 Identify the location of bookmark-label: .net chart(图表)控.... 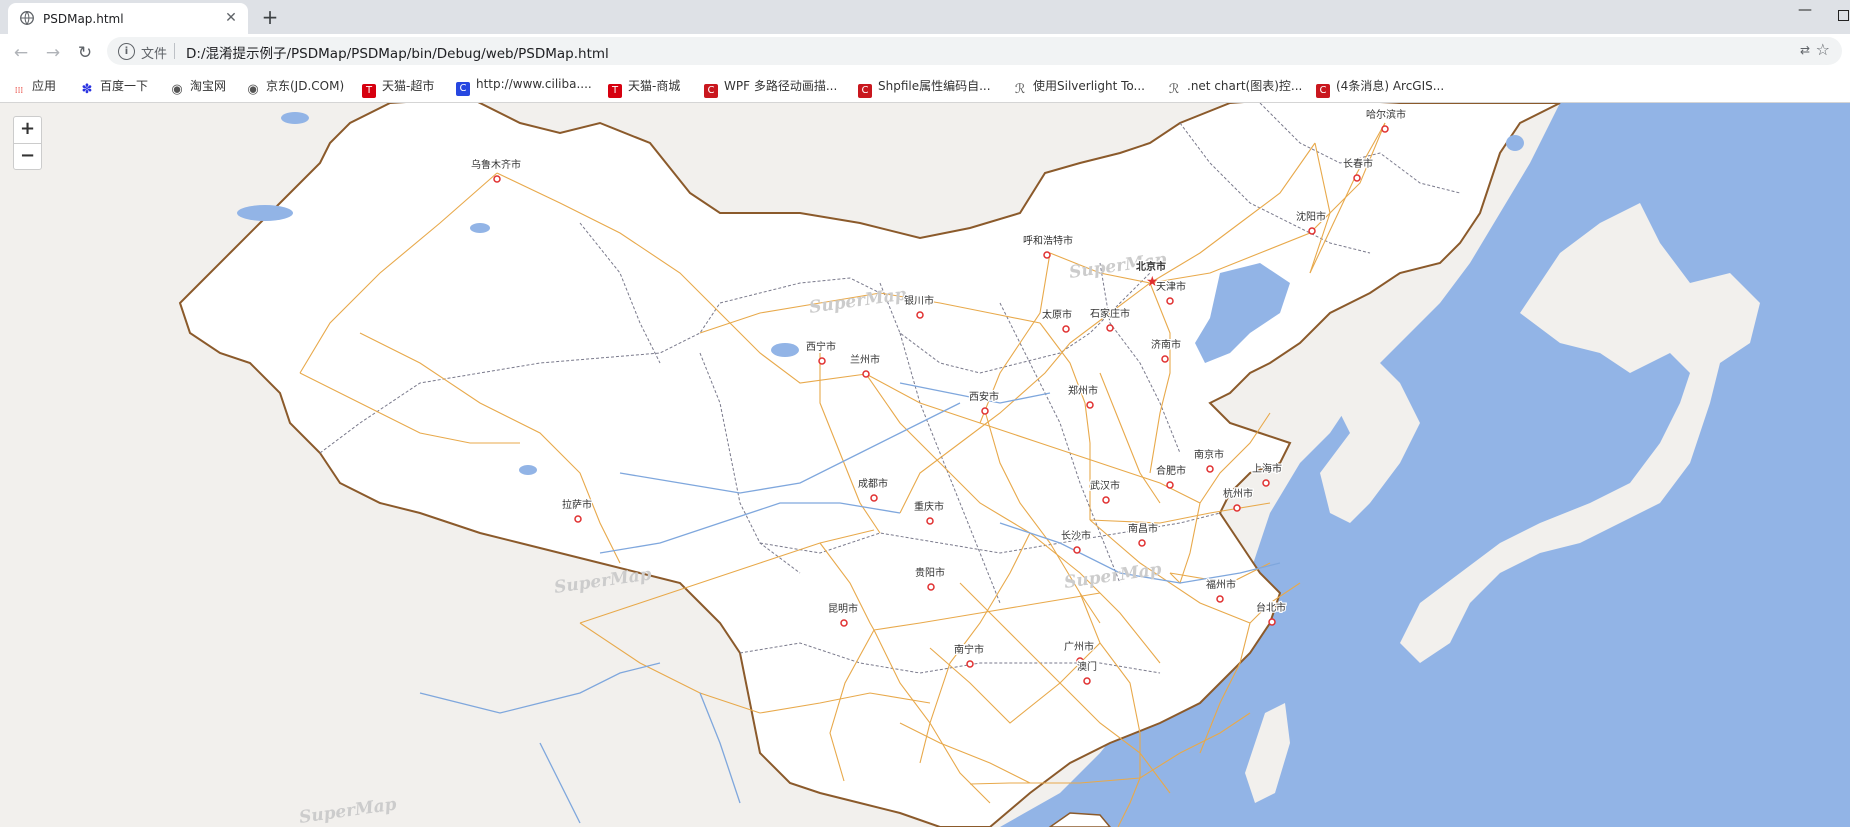
(1245, 86).